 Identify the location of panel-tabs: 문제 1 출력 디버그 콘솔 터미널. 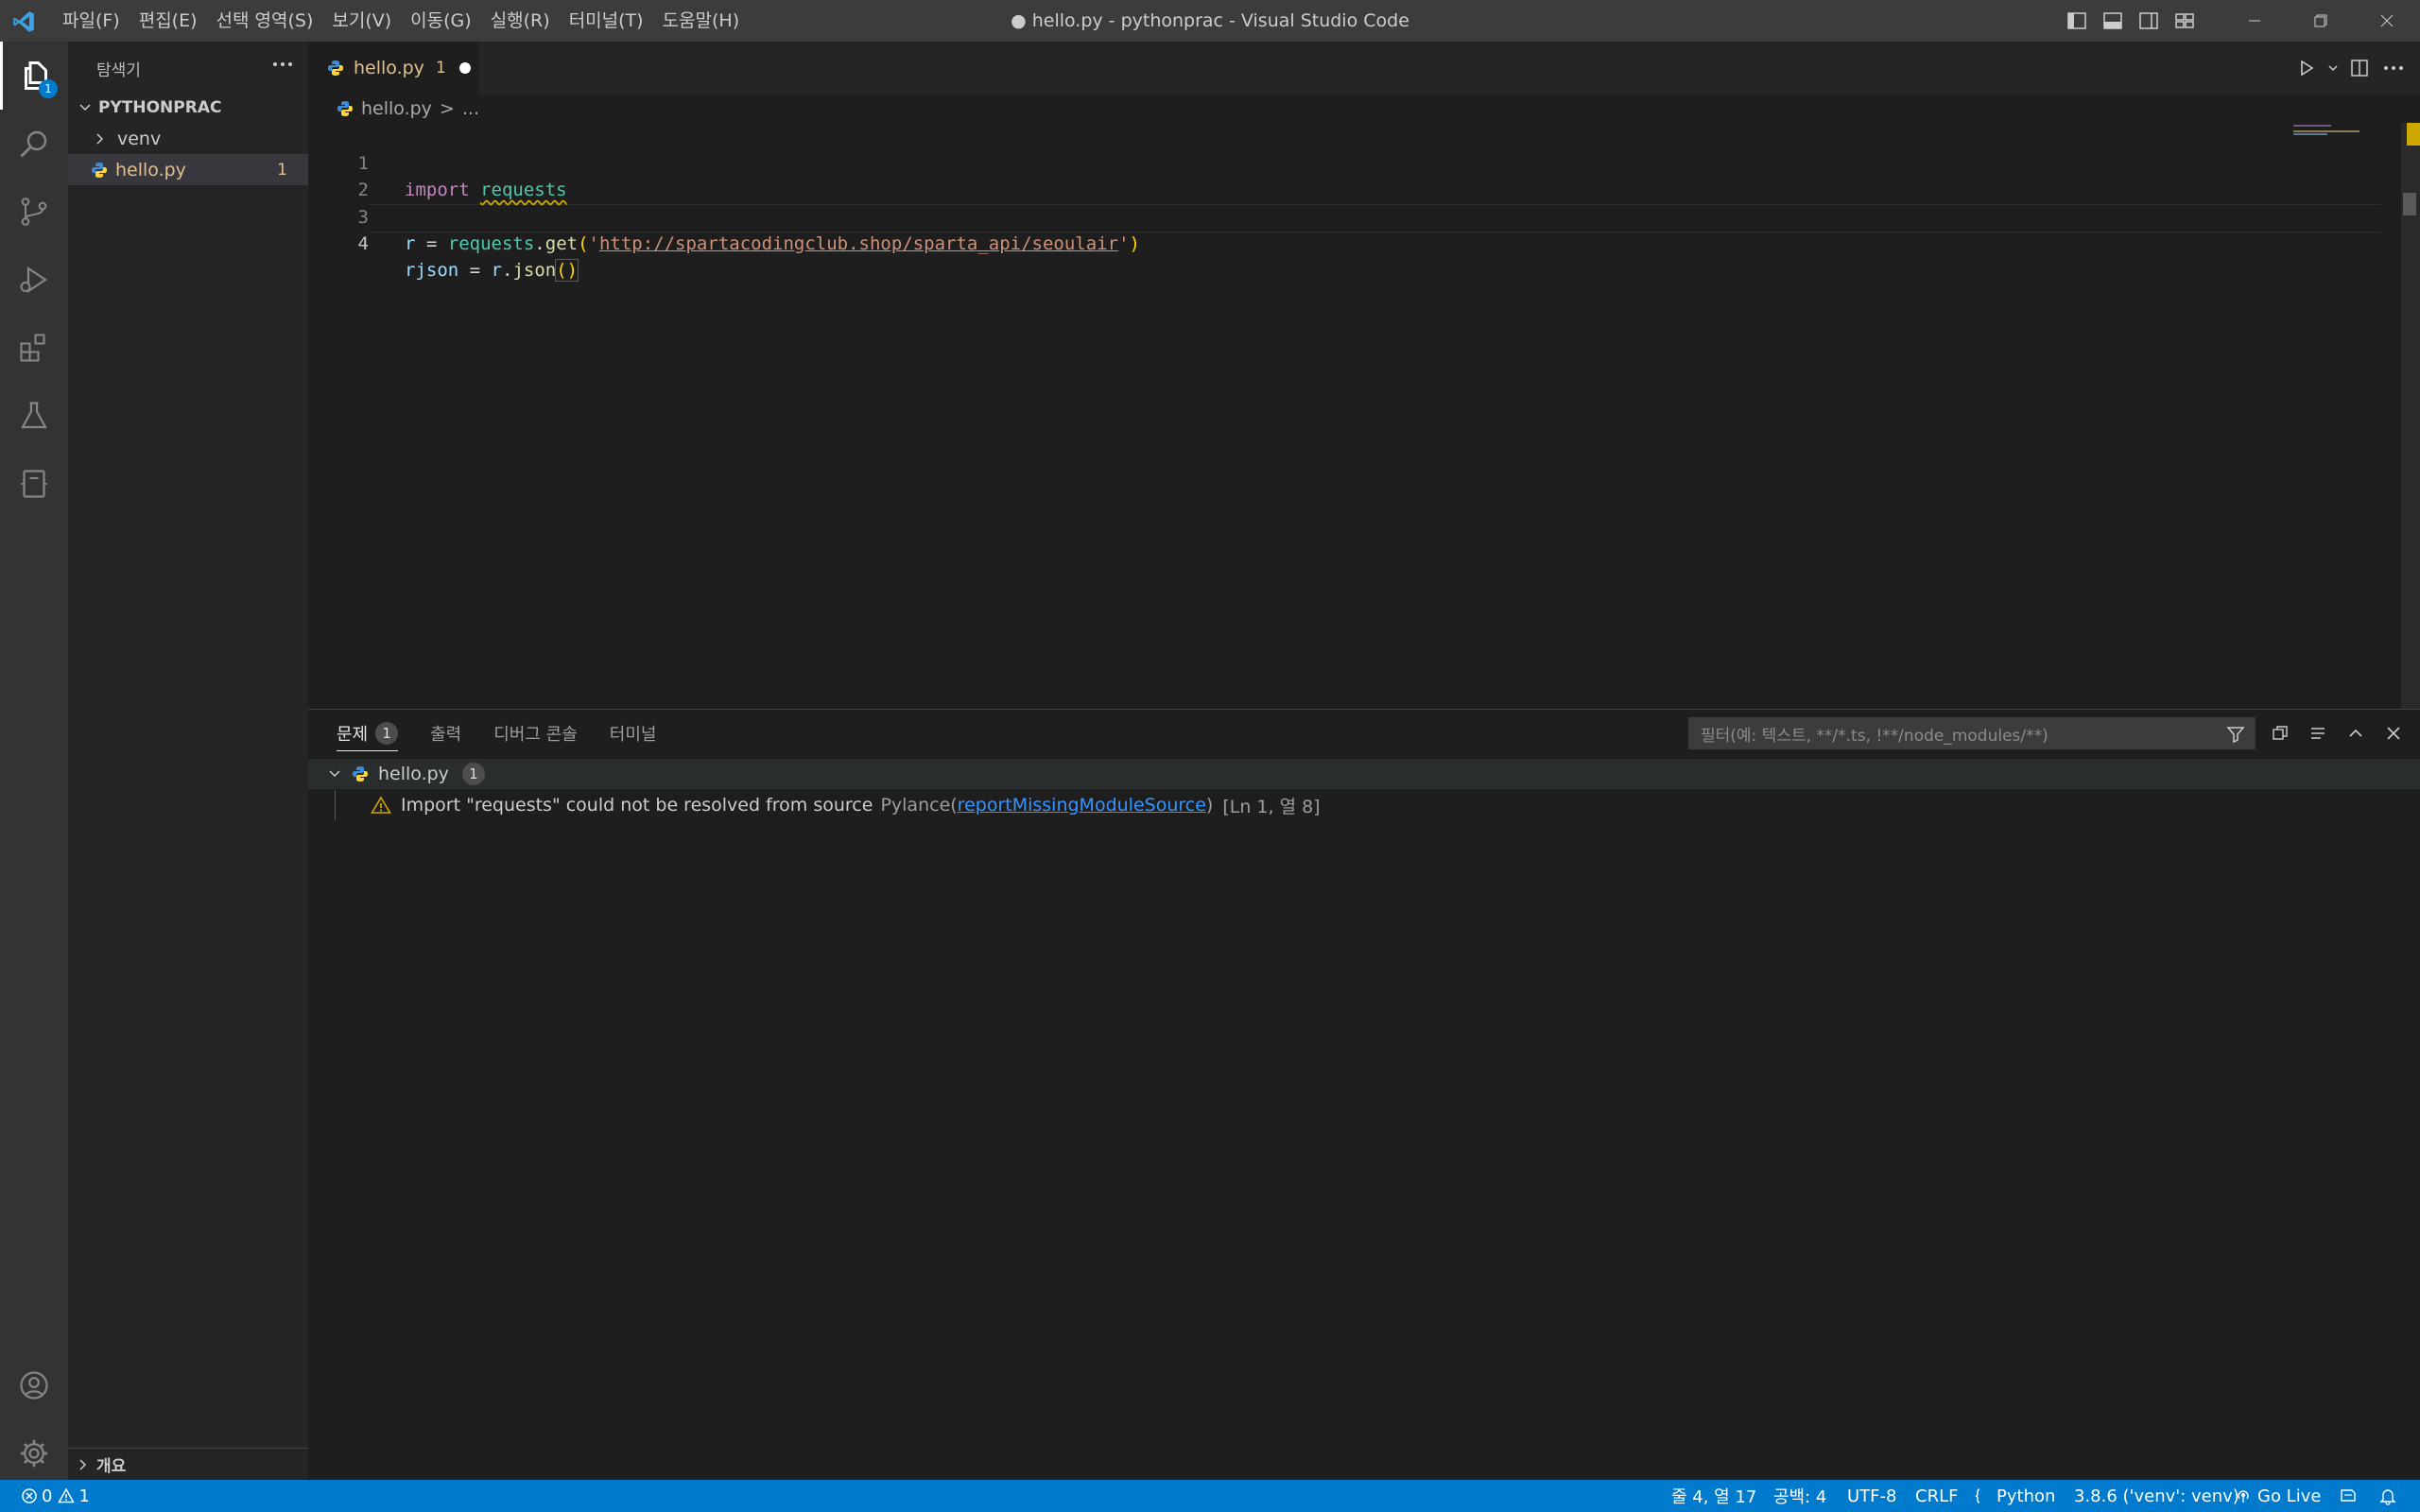
(498, 733).